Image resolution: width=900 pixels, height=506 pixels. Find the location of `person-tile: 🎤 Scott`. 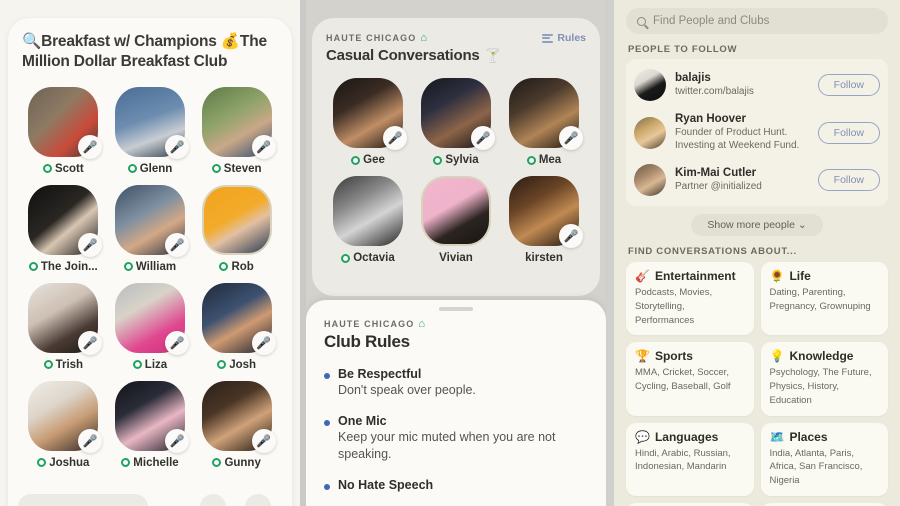

person-tile: 🎤 Scott is located at coordinates (63, 130).